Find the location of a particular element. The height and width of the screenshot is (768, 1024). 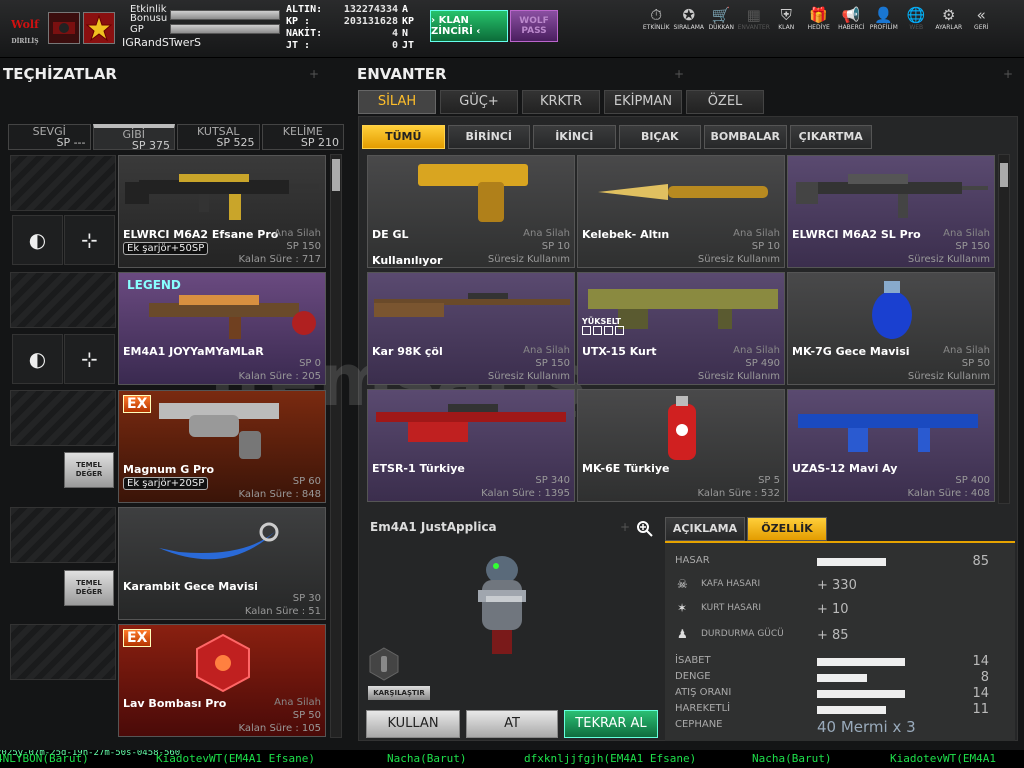

sort-tab-1: GİBİ SP 375 is located at coordinates (133, 137).